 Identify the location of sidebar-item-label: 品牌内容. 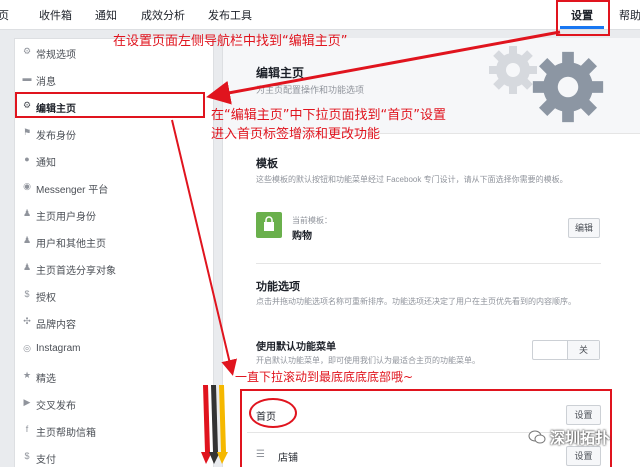
(56, 325).